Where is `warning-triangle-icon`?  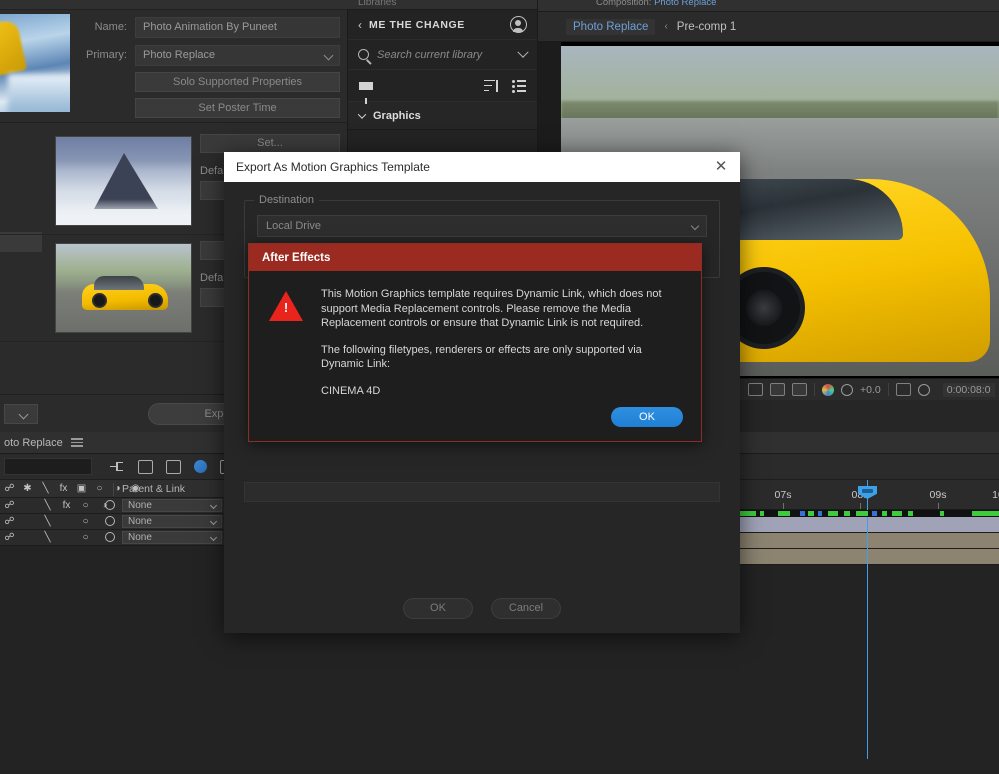 warning-triangle-icon is located at coordinates (286, 306).